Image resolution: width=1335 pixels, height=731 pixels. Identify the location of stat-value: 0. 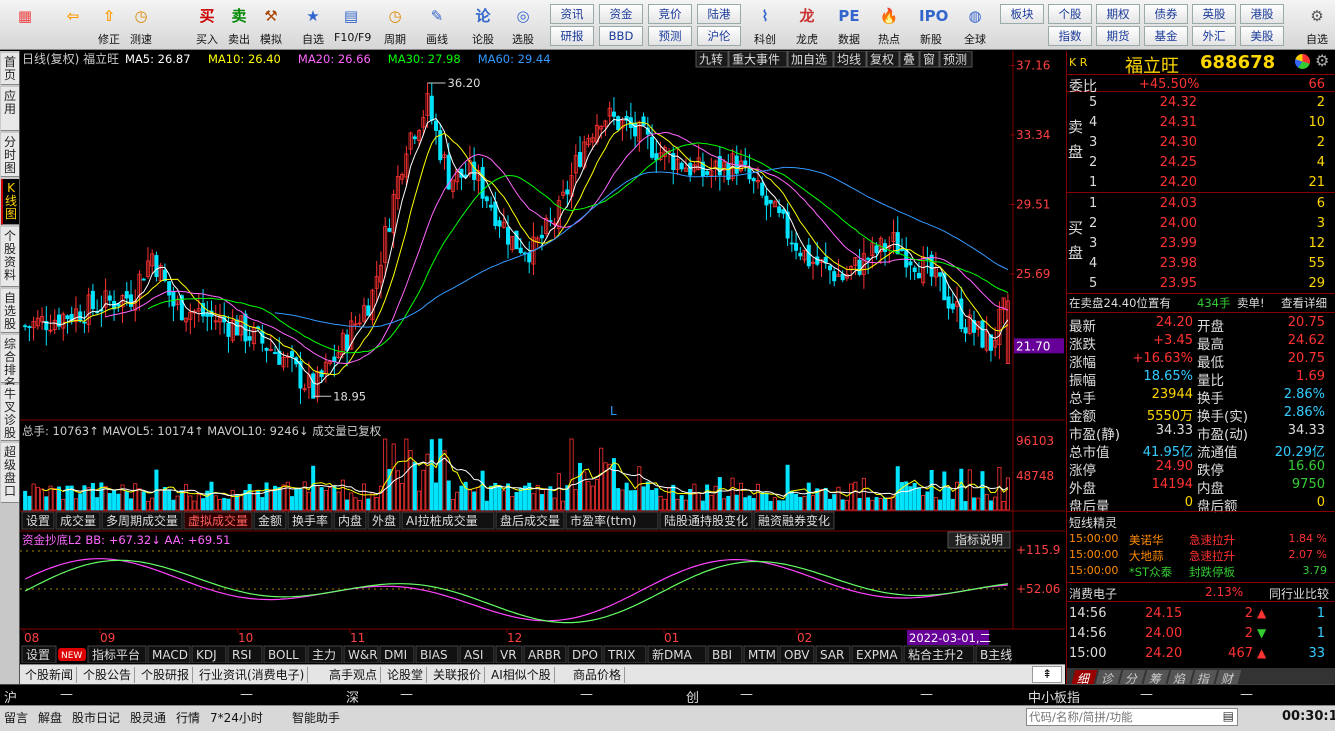
(1188, 502).